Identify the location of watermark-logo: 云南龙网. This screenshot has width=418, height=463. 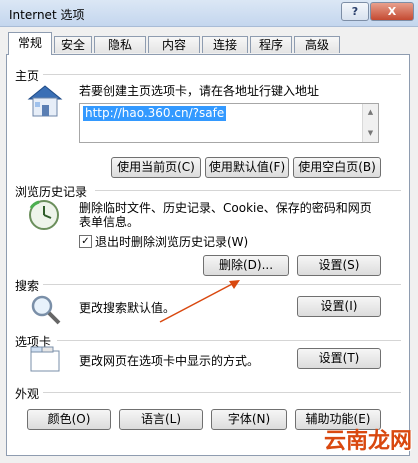
(367, 441).